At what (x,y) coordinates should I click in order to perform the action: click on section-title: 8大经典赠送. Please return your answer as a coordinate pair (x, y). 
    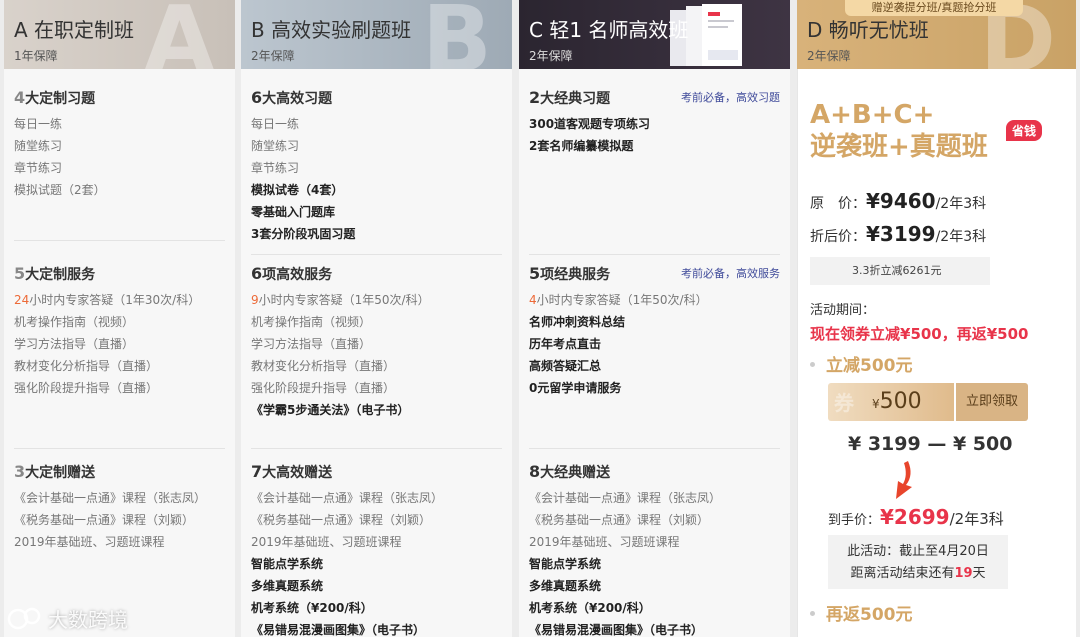
    Looking at the image, I should click on (570, 471).